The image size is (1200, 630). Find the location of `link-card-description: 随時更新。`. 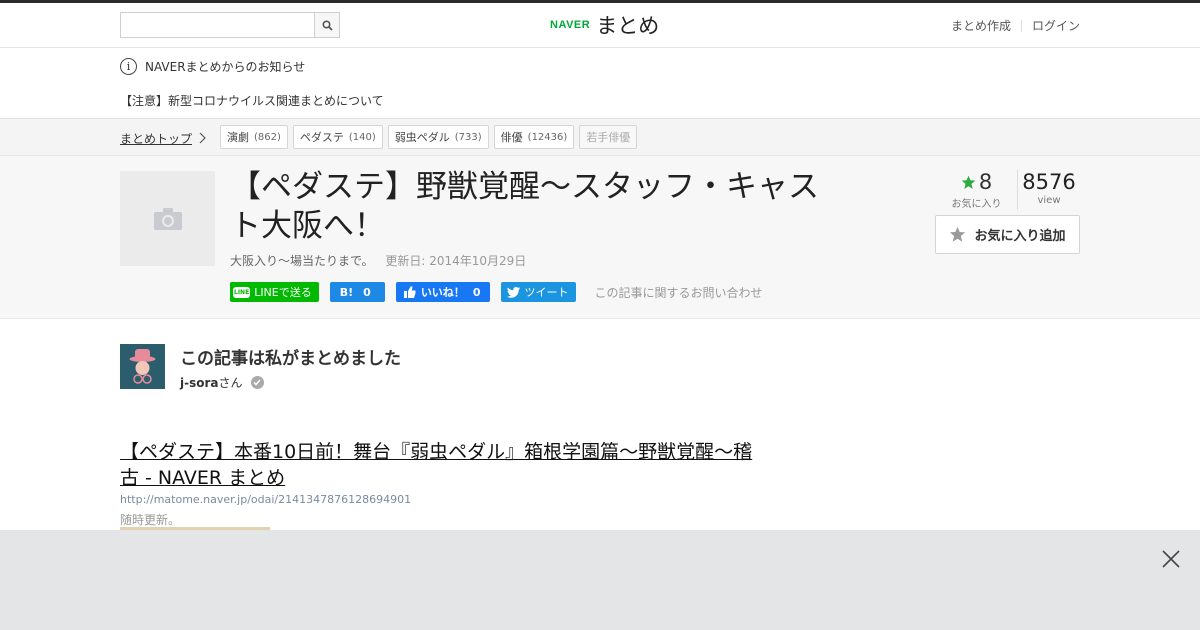

link-card-description: 随時更新。 is located at coordinates (150, 520).